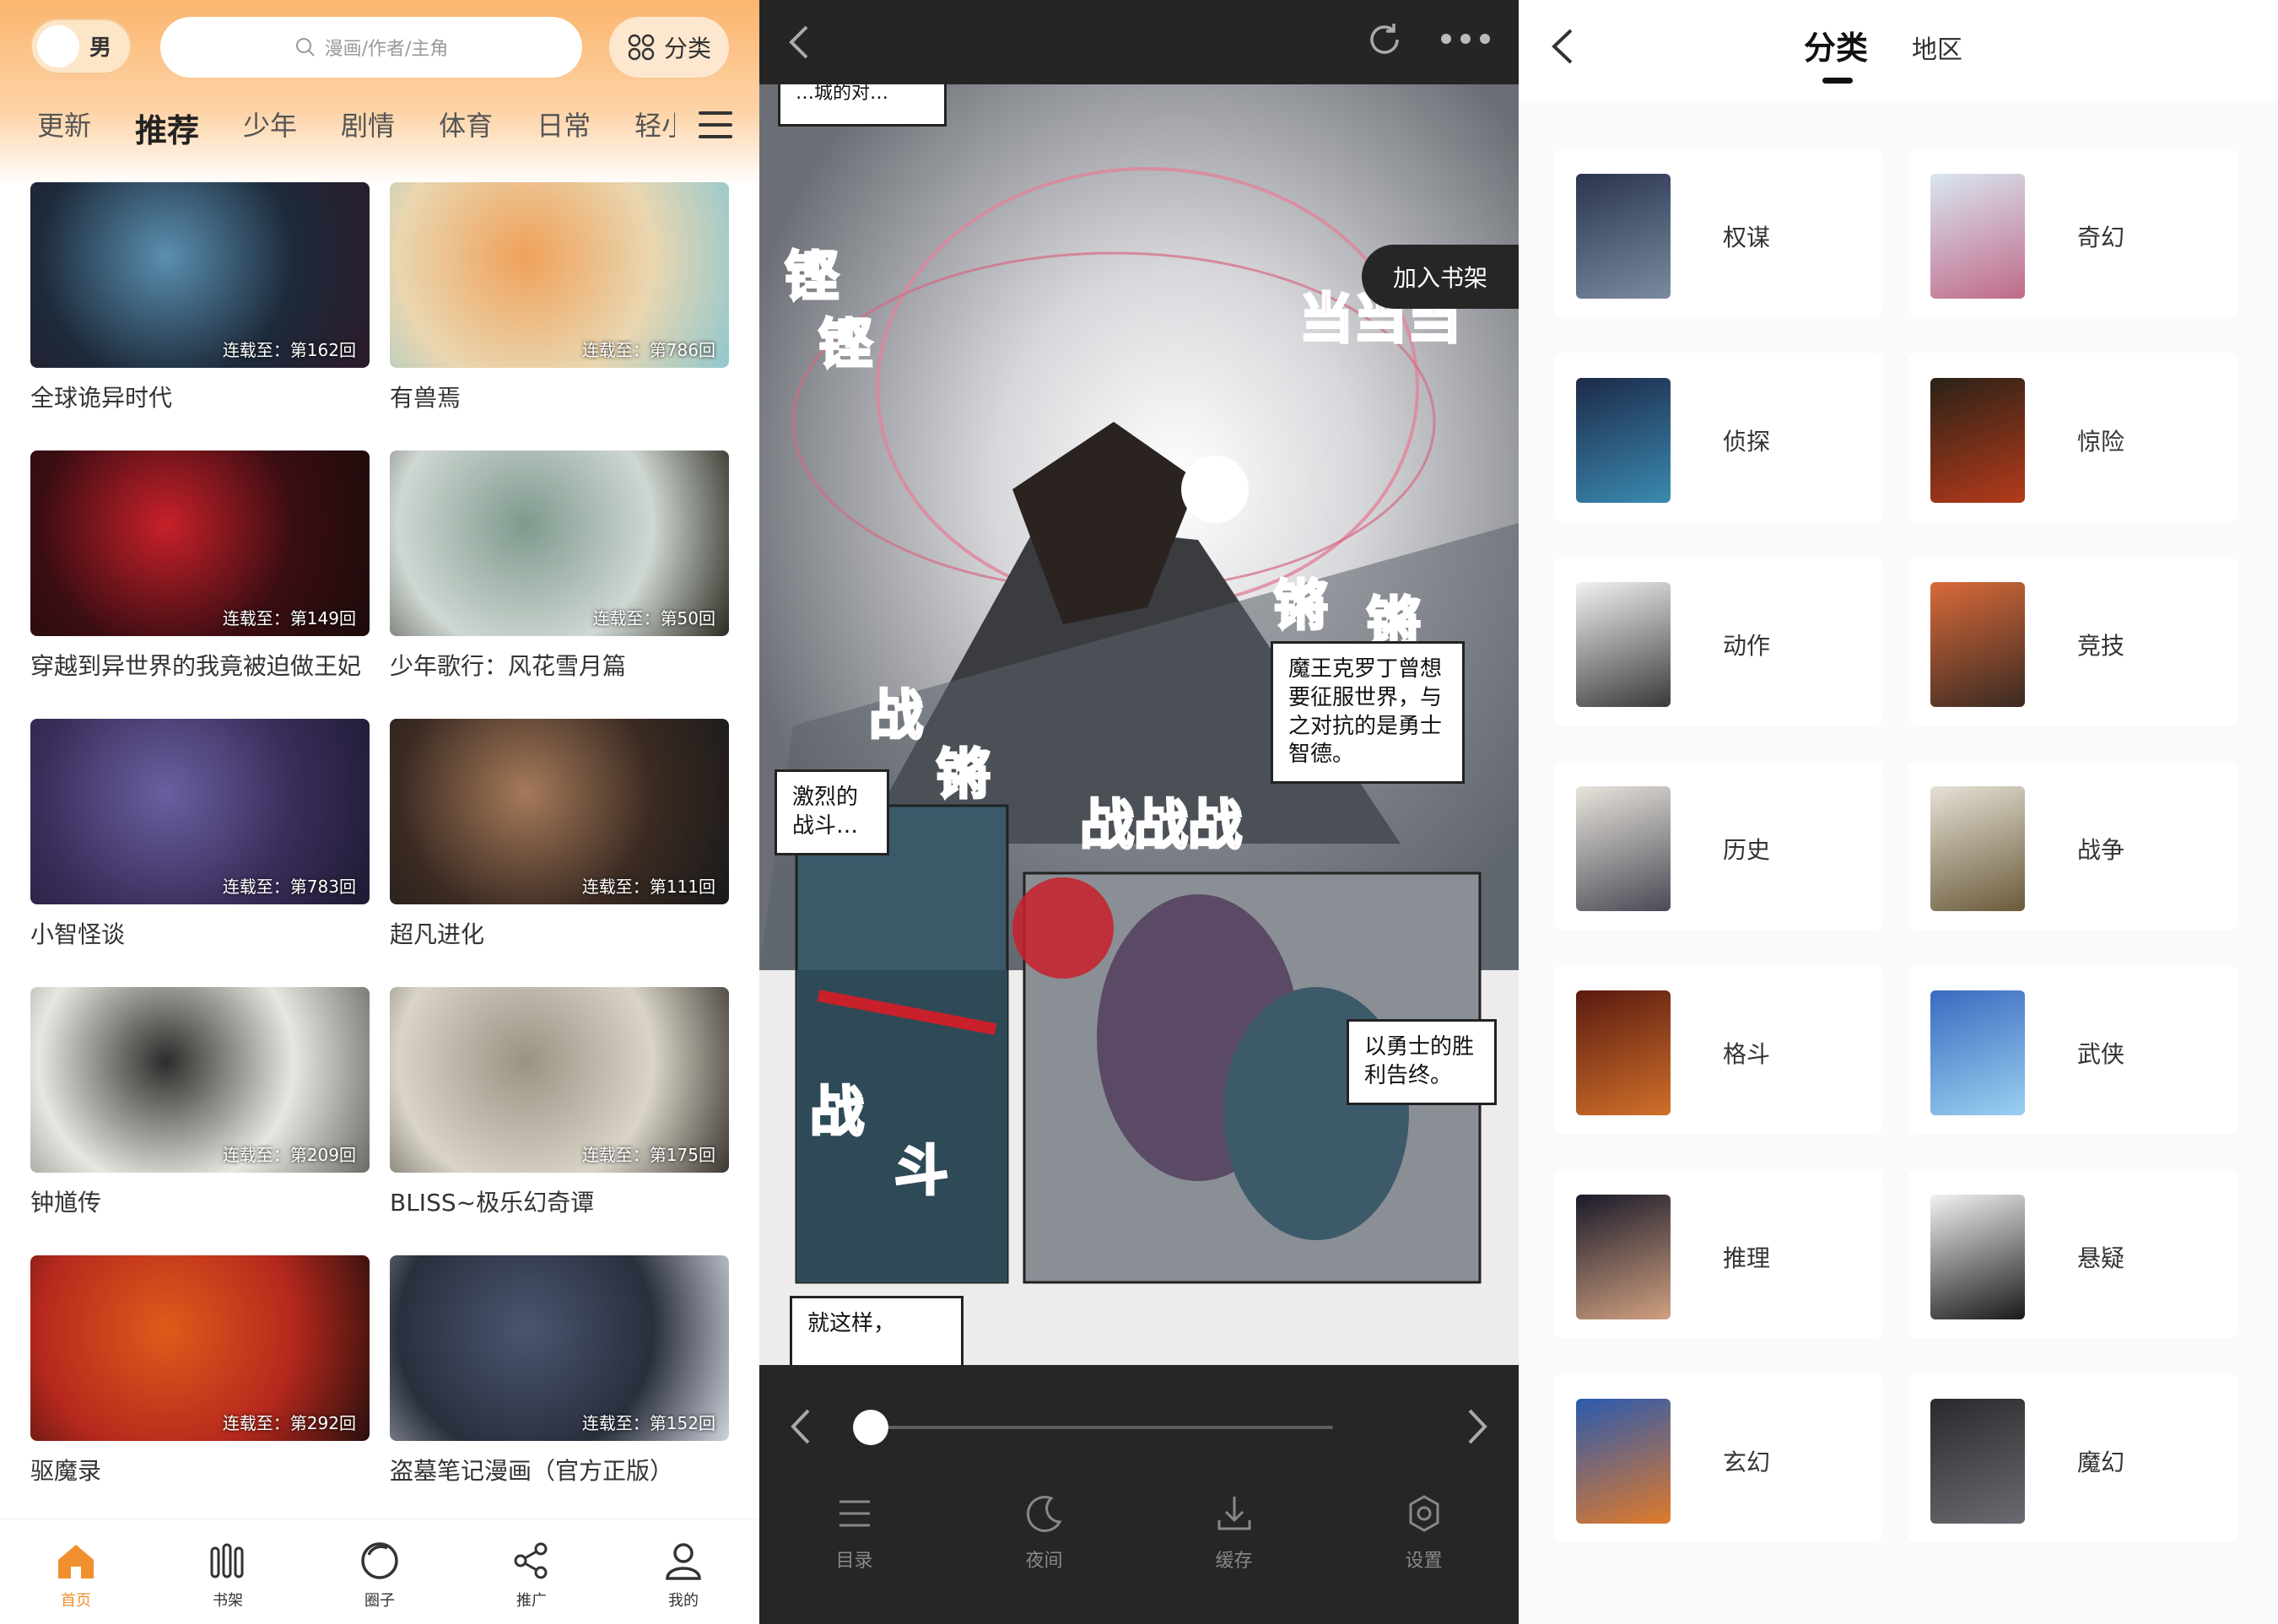 Image resolution: width=2278 pixels, height=1624 pixels. I want to click on tab-region: 地区, so click(1937, 47).